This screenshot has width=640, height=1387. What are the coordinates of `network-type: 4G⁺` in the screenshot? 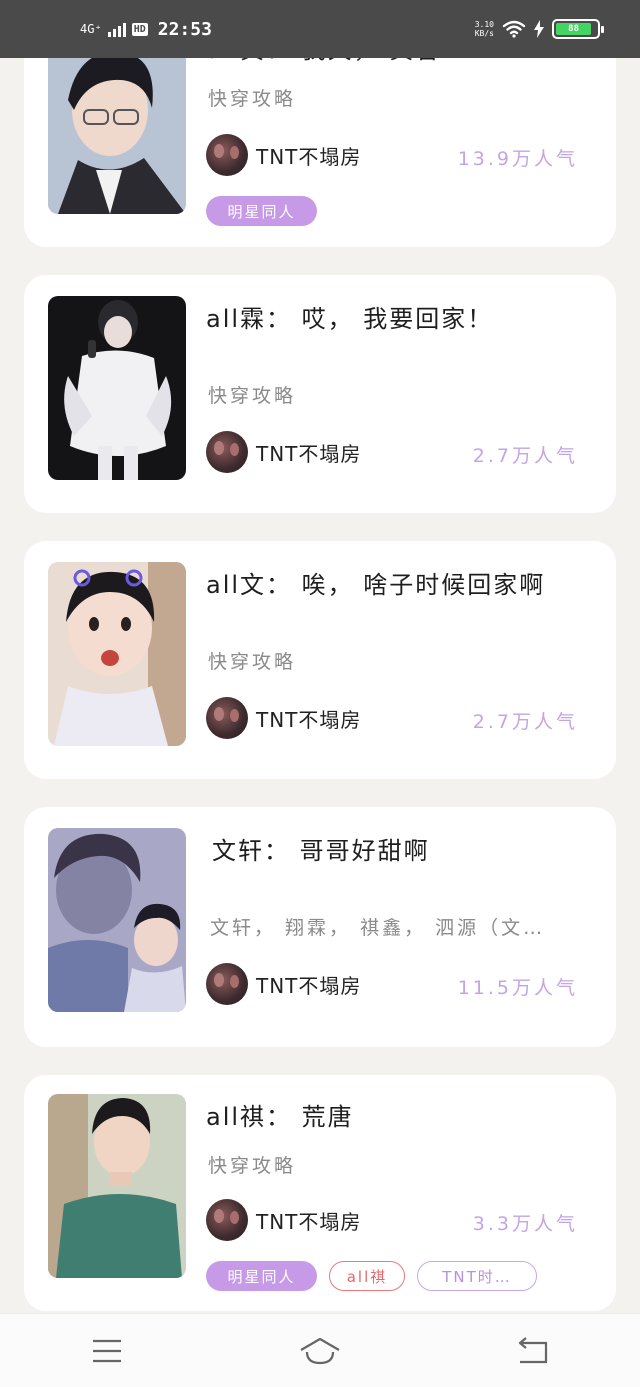 It's located at (91, 29).